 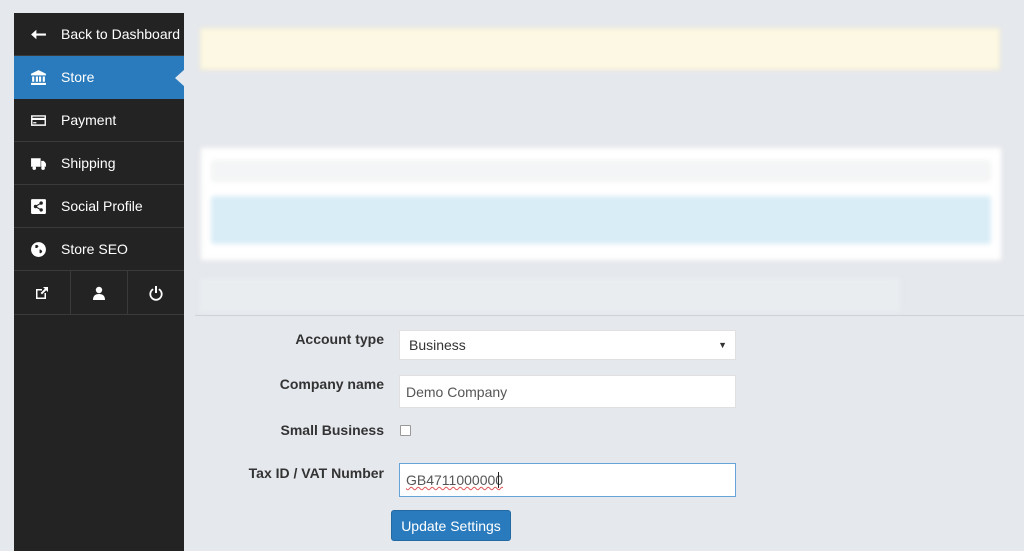 What do you see at coordinates (567, 345) in the screenshot?
I see `account-type-select: Business ▼` at bounding box center [567, 345].